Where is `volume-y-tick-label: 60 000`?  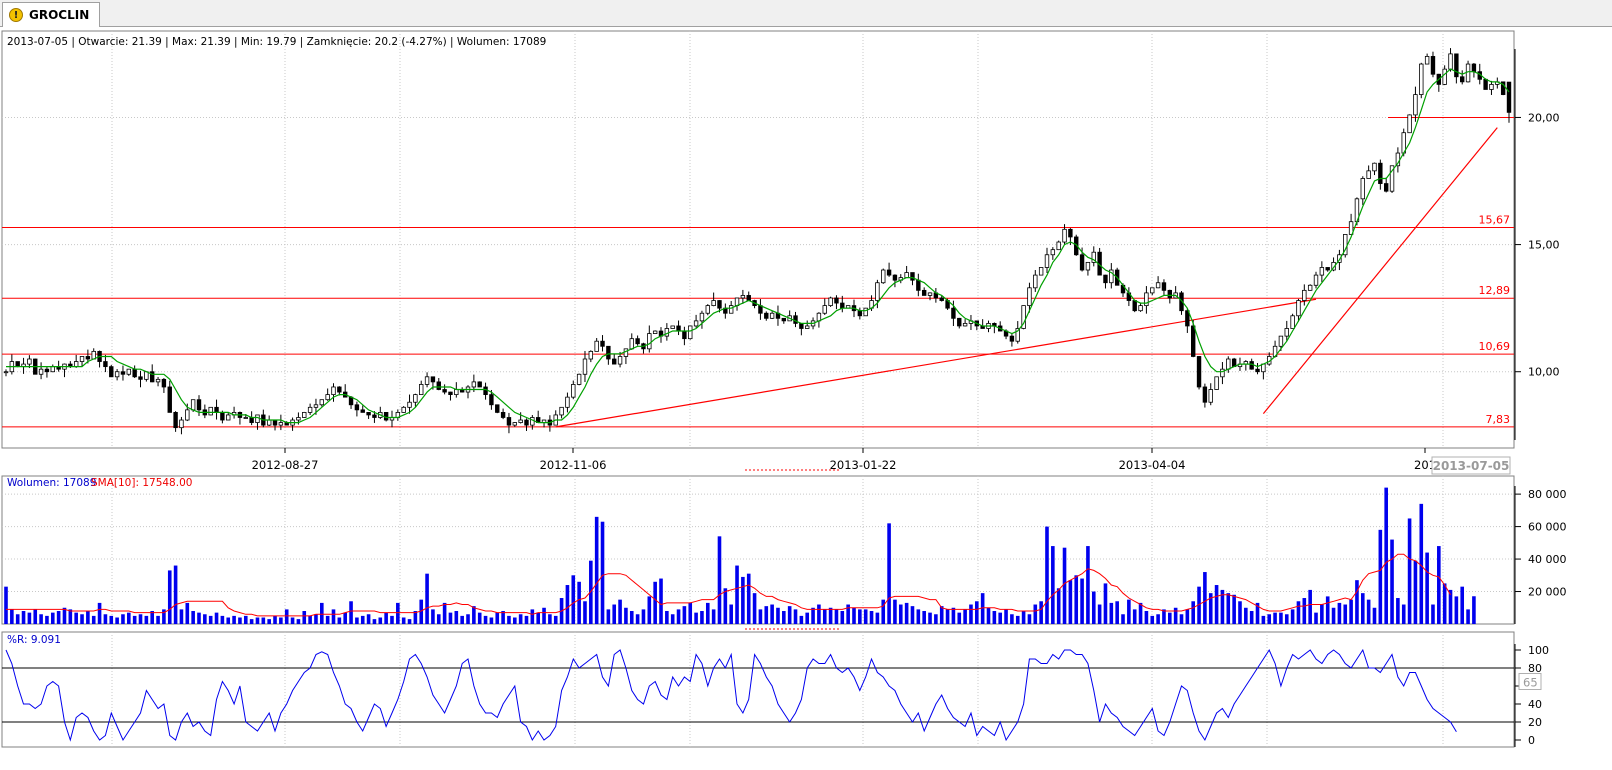
volume-y-tick-label: 60 000 is located at coordinates (1547, 527).